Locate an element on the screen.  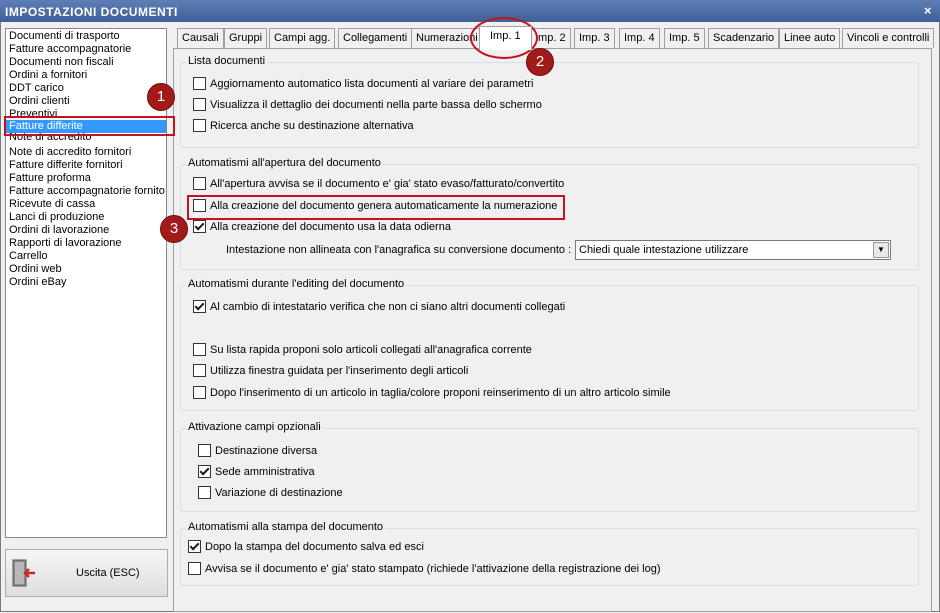
list-item: Carrello is located at coordinates (86, 256).